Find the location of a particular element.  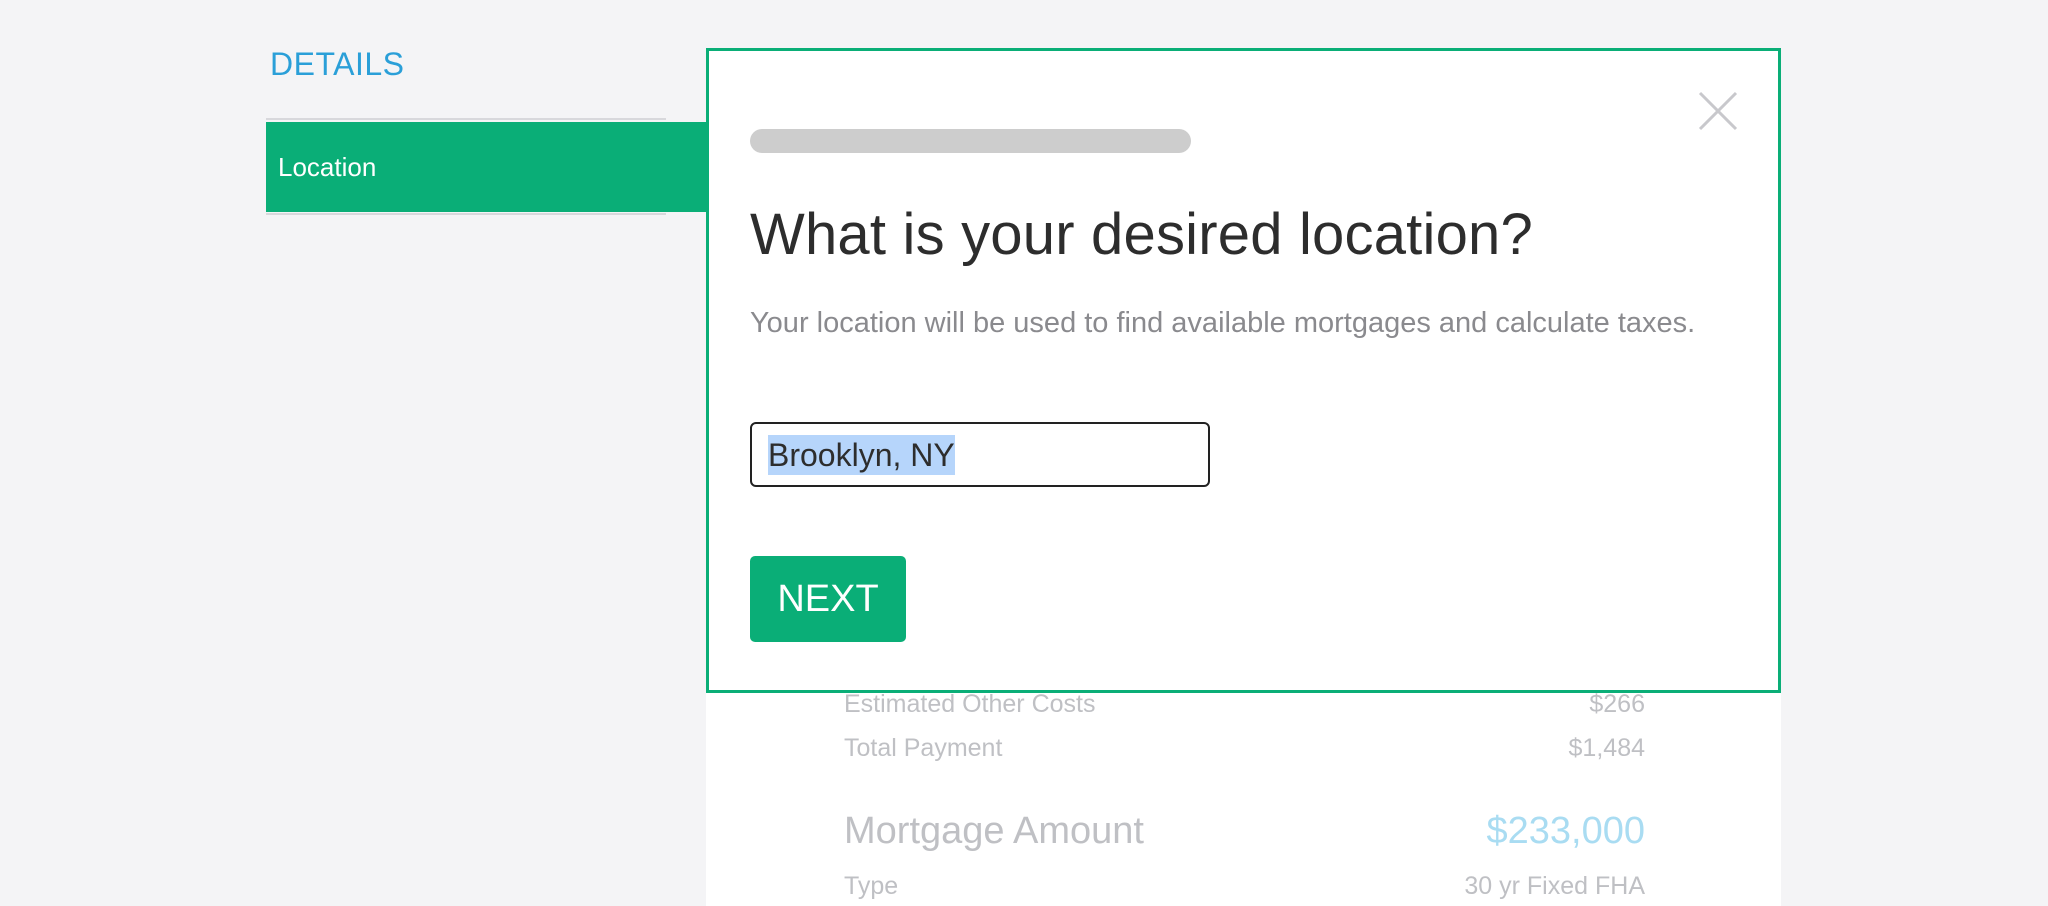

close-icon is located at coordinates (1718, 111).